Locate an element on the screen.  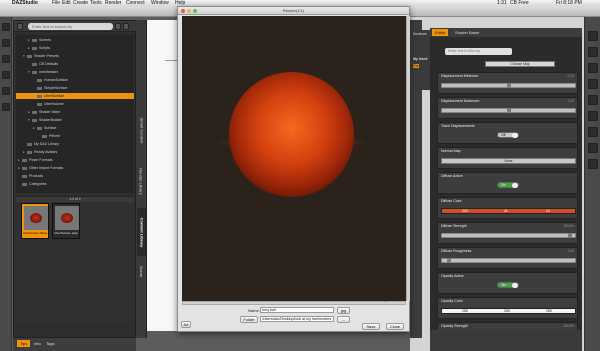
color-channel-value: 41 is located at coordinates (506, 211).